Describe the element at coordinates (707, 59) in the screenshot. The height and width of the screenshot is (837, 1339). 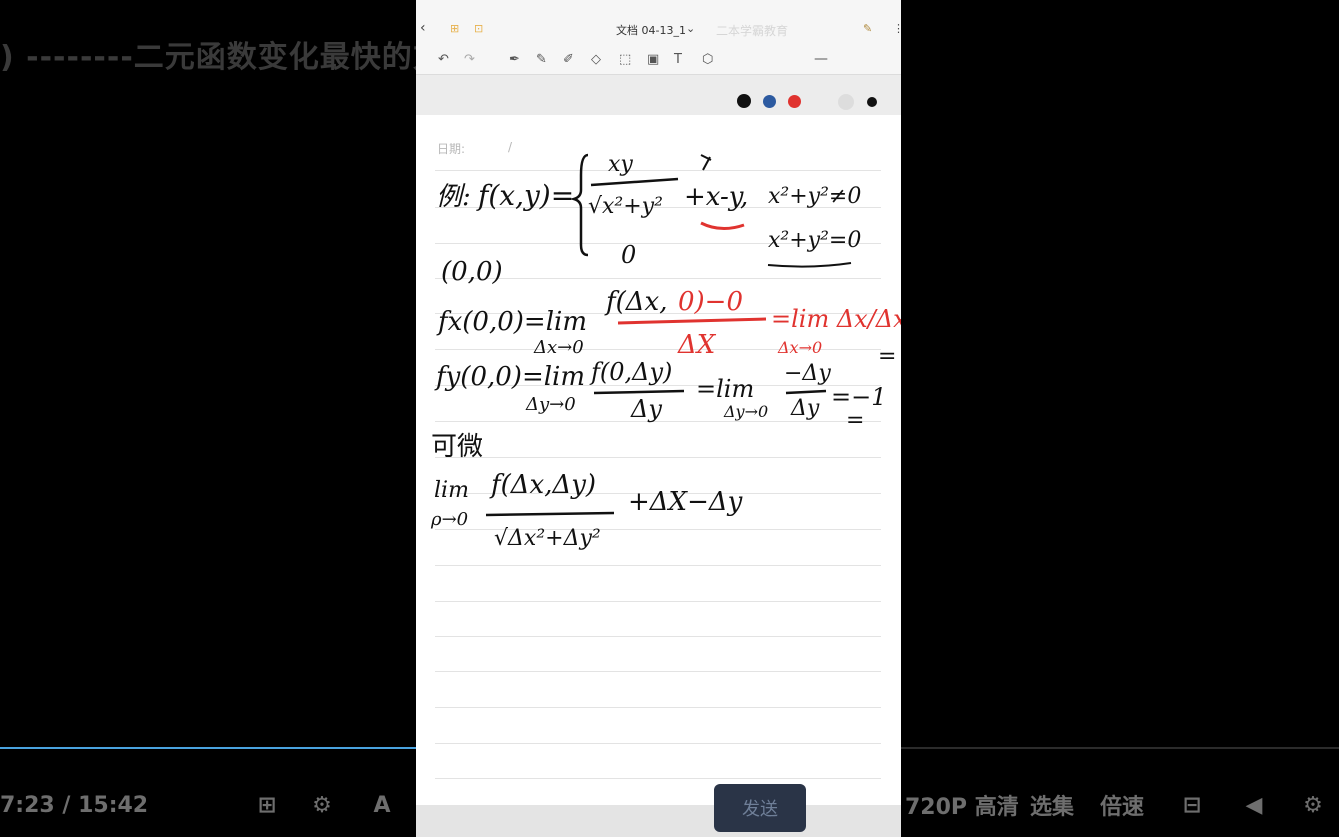
I see `shapes-icon: ⬡` at that location.